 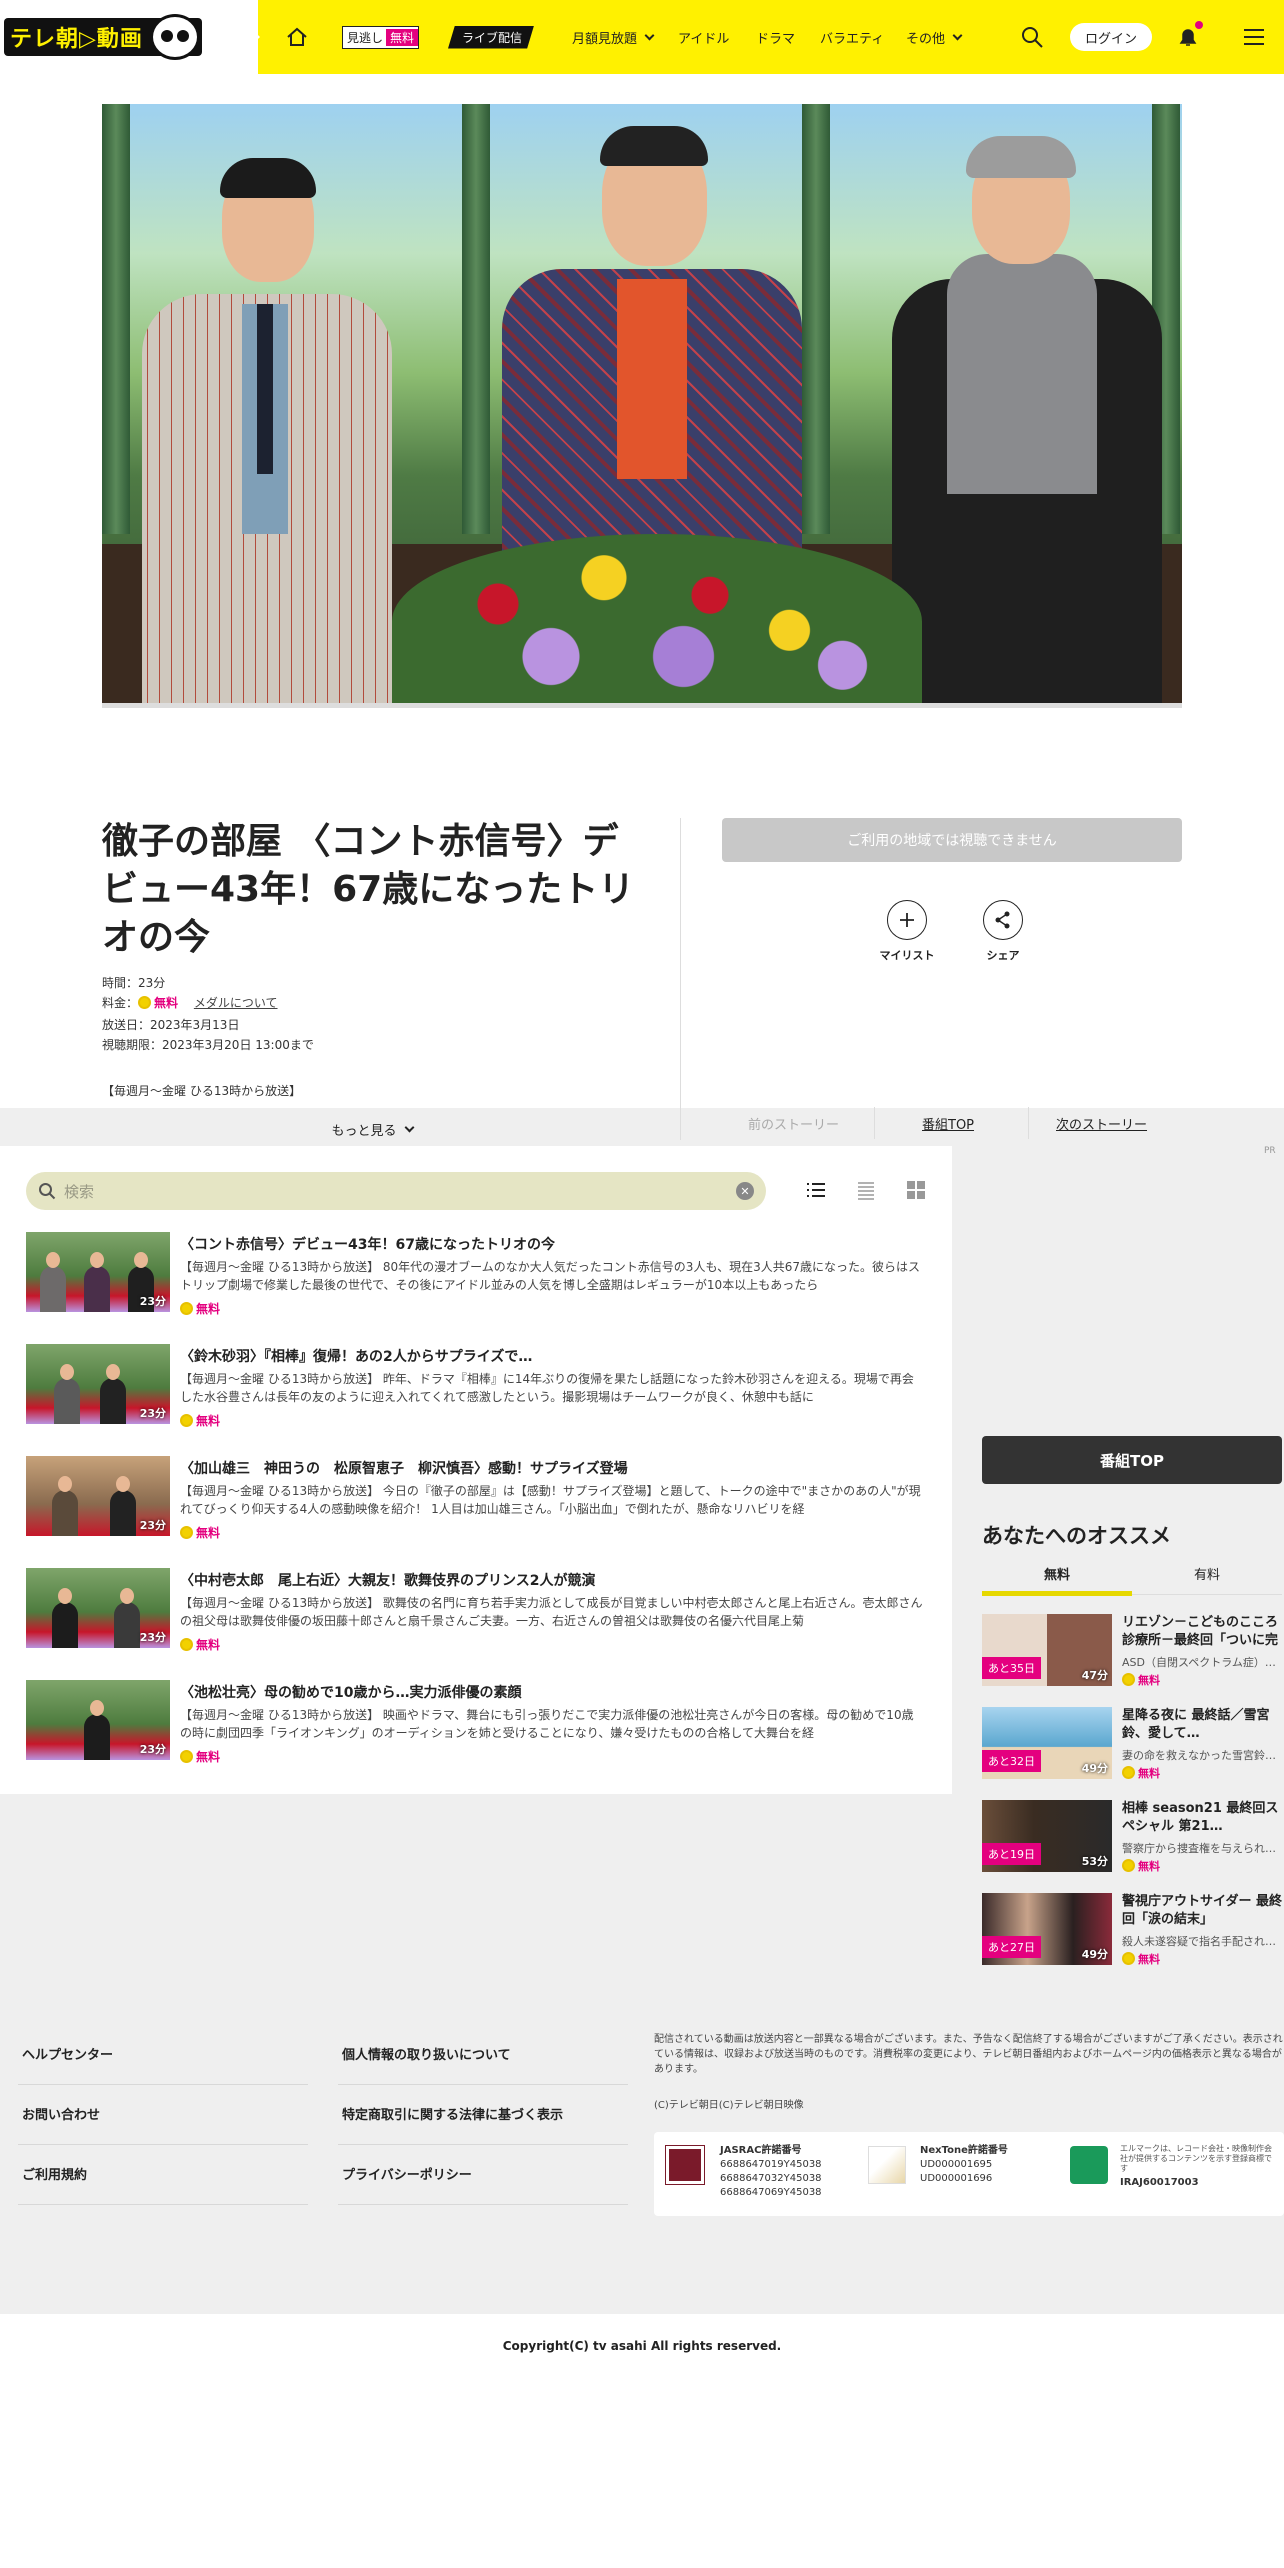 What do you see at coordinates (1011, 1668) in the screenshot?
I see `days-left-badge: あと35日` at bounding box center [1011, 1668].